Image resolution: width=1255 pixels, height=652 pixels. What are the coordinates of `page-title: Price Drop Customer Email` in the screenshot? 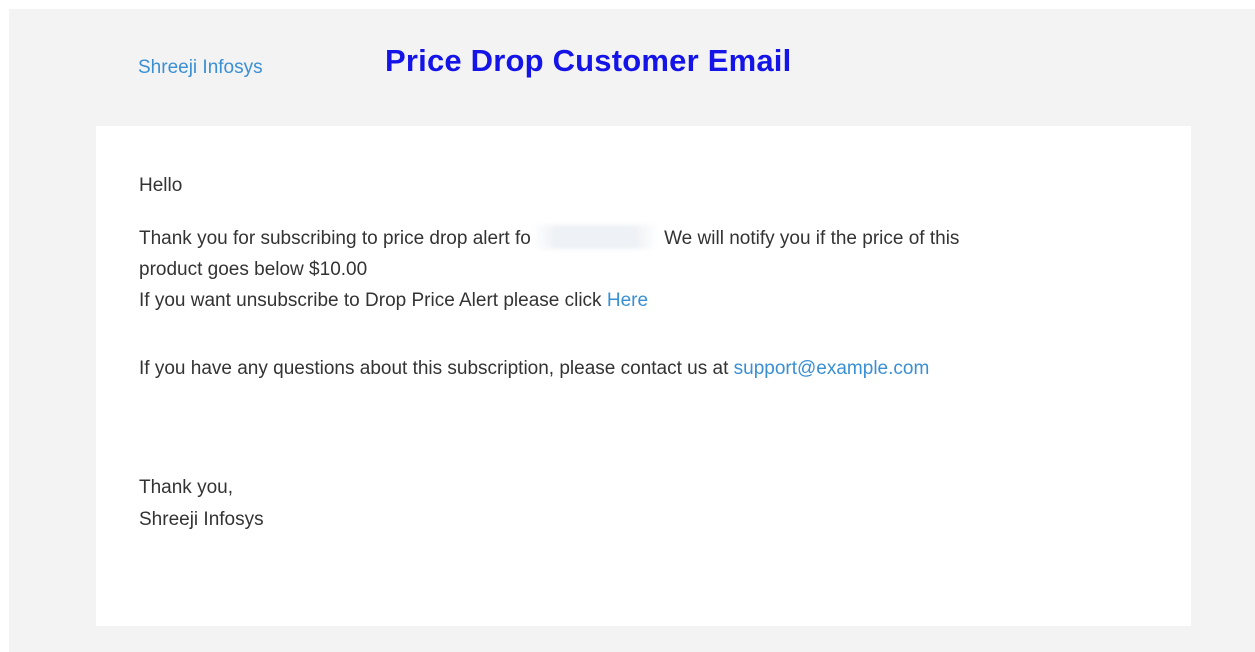 It's located at (588, 60).